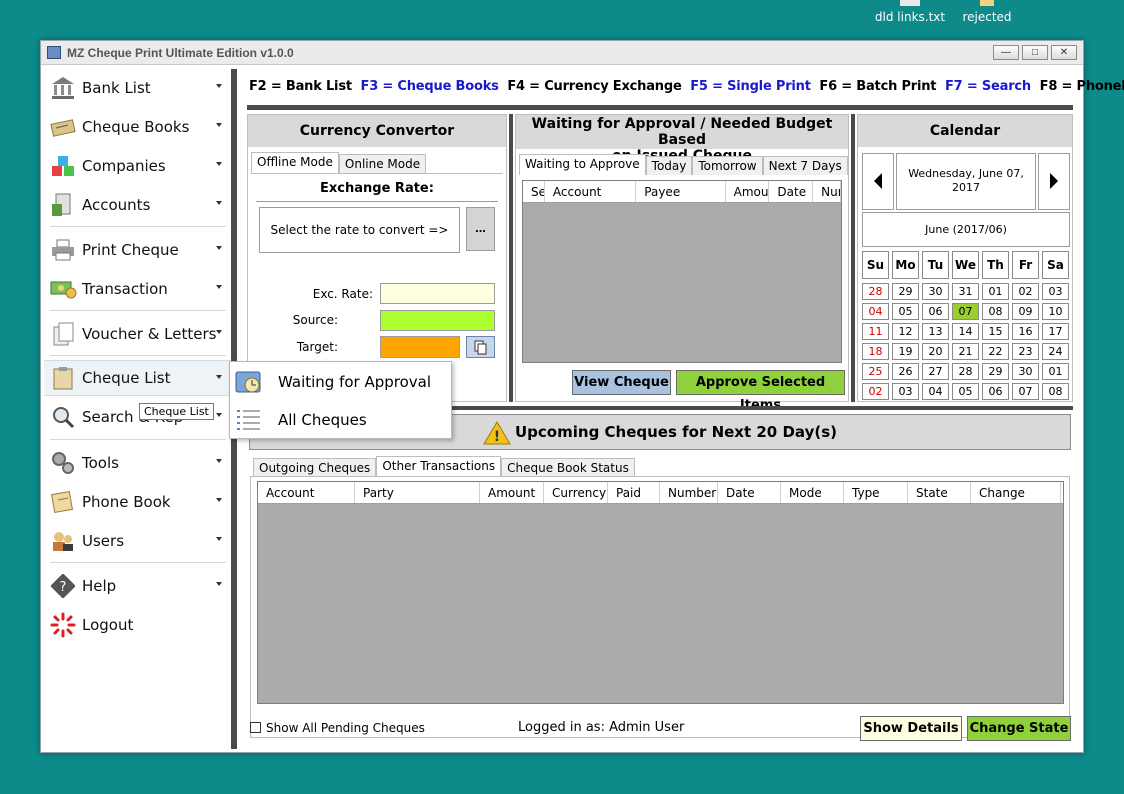  What do you see at coordinates (137, 289) in the screenshot?
I see `sidebar-item-transaction: Transaction` at bounding box center [137, 289].